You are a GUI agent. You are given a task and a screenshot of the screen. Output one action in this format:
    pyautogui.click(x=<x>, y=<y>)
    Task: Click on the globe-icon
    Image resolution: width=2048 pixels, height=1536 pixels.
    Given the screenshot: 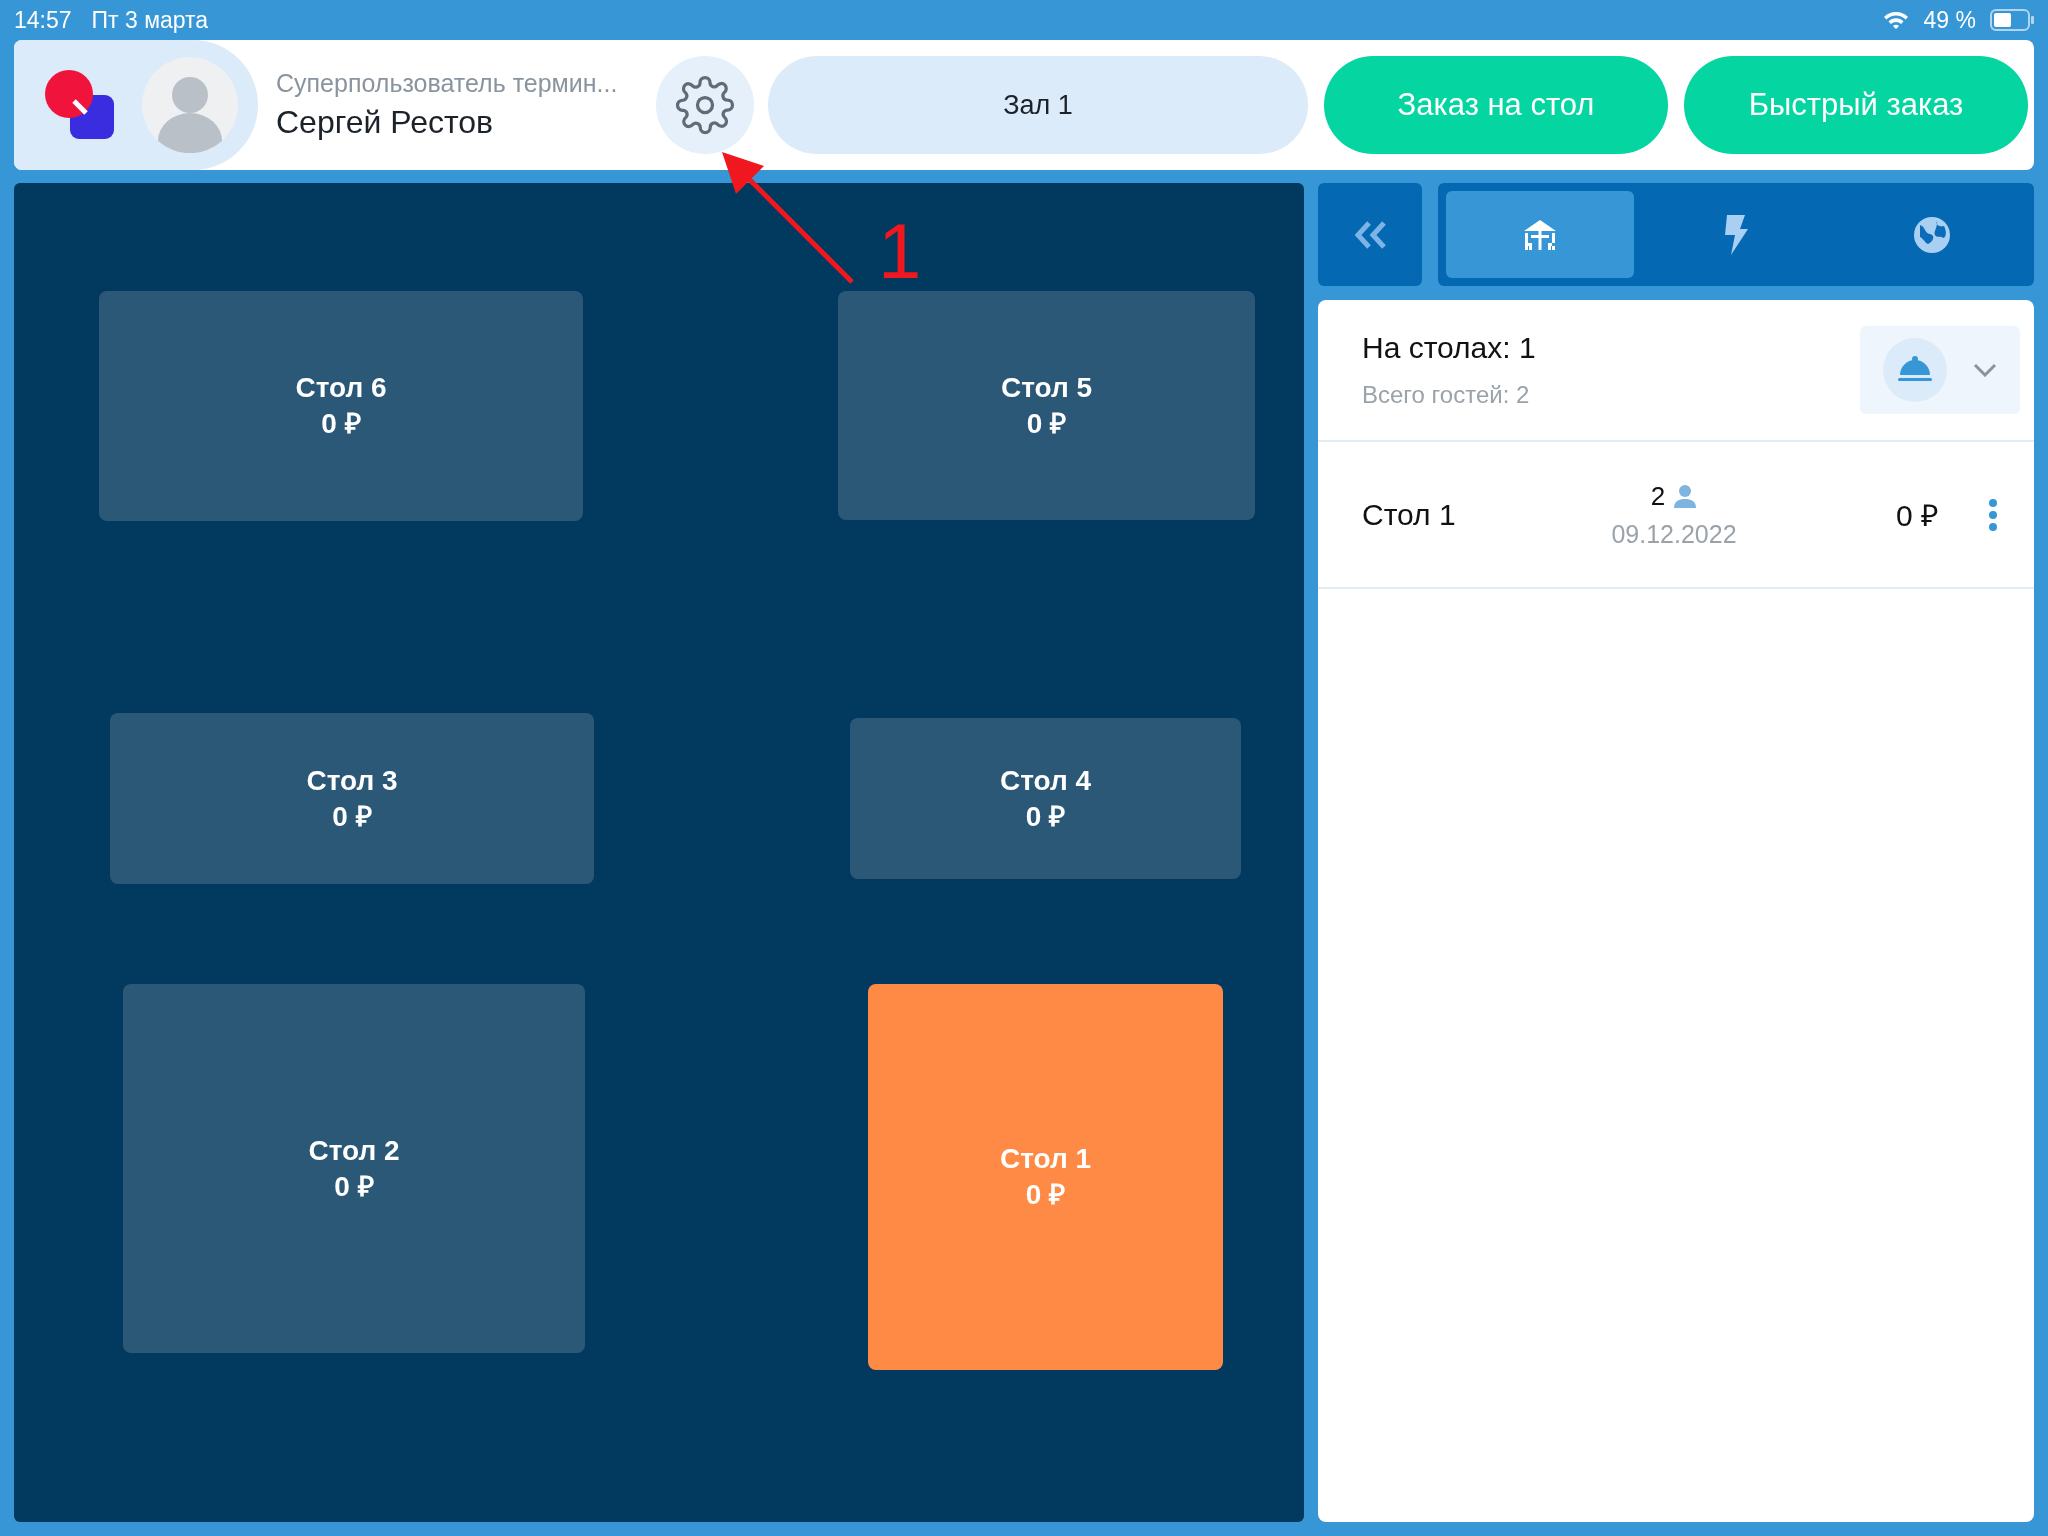 What is the action you would take?
    pyautogui.click(x=1932, y=234)
    